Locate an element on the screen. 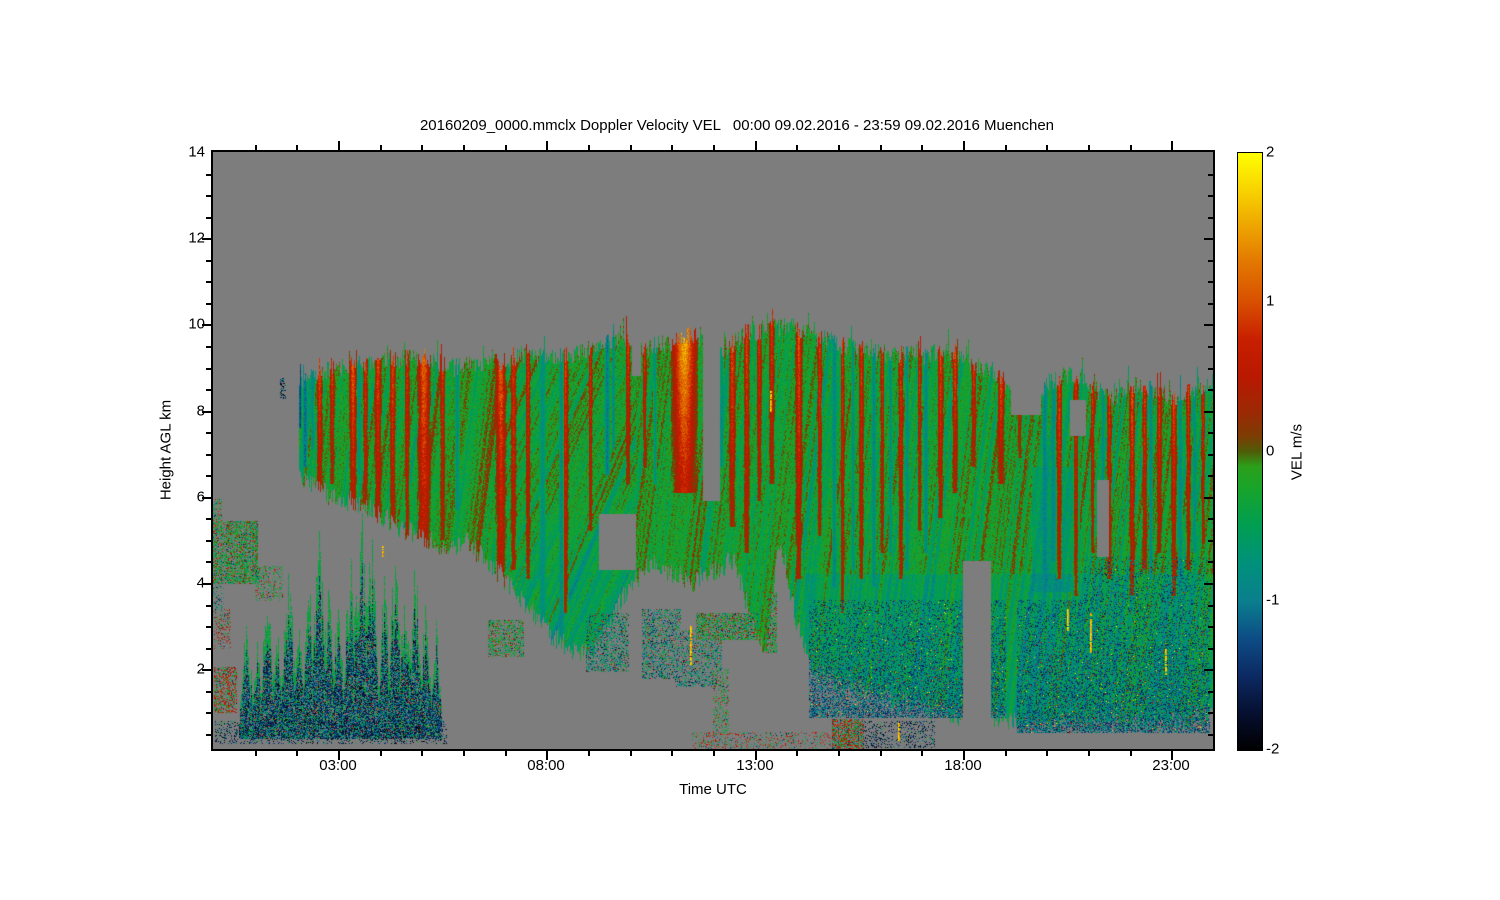  y-tick-label: 6 is located at coordinates (200, 497).